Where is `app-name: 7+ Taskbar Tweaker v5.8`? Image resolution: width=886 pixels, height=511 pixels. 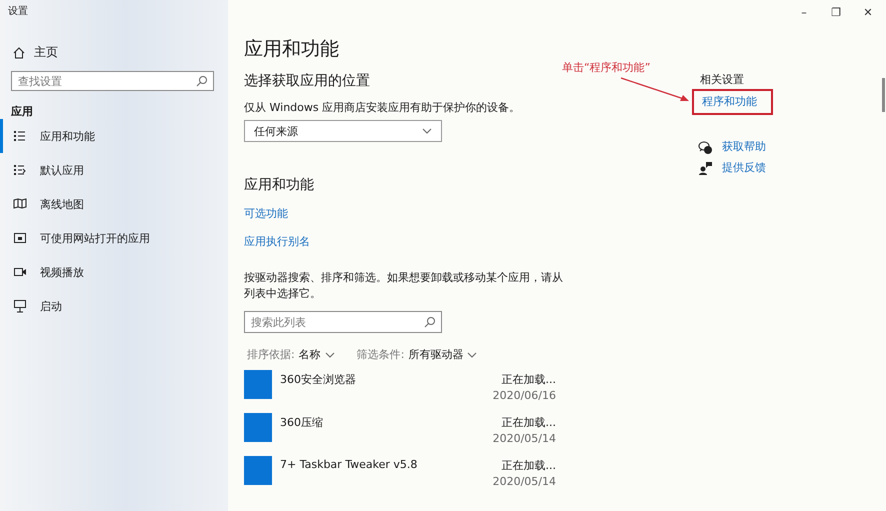
app-name: 7+ Taskbar Tweaker v5.8 is located at coordinates (349, 464).